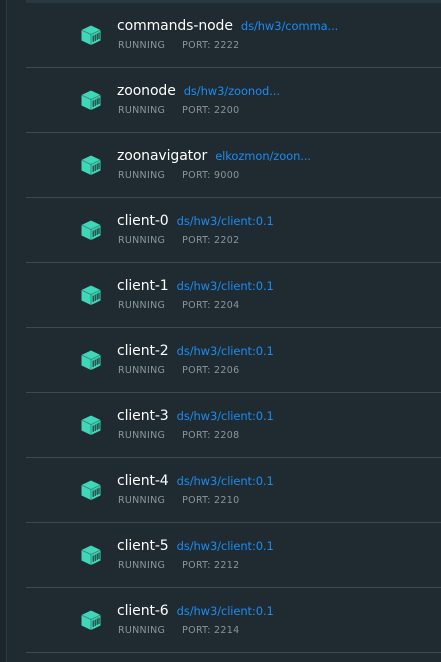 This screenshot has width=441, height=662. What do you see at coordinates (143, 286) in the screenshot?
I see `container-name: client-1` at bounding box center [143, 286].